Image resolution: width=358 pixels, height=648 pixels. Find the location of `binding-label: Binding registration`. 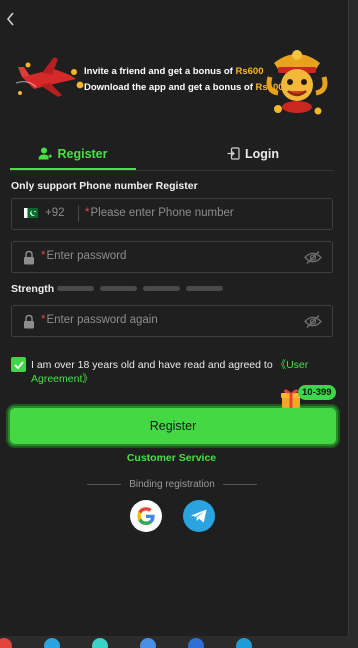

binding-label: Binding registration is located at coordinates (172, 484).